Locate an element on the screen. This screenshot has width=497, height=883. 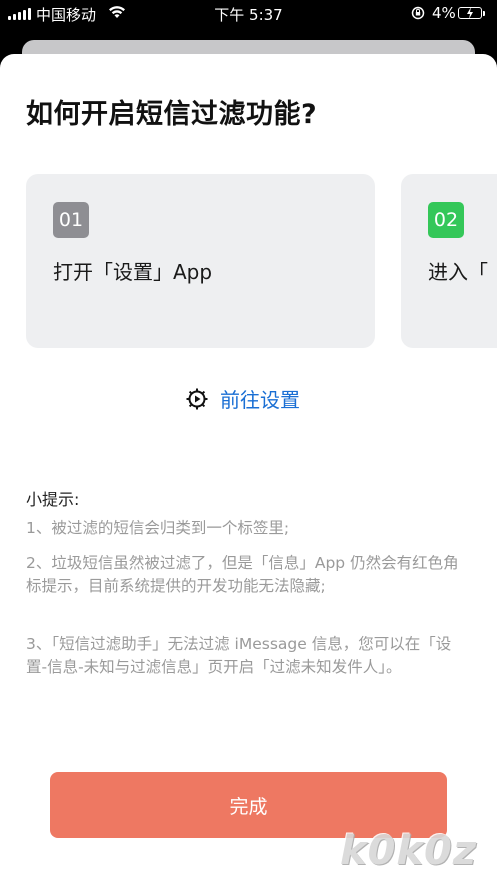
go-to-settings-label: 前往设置 is located at coordinates (260, 400).